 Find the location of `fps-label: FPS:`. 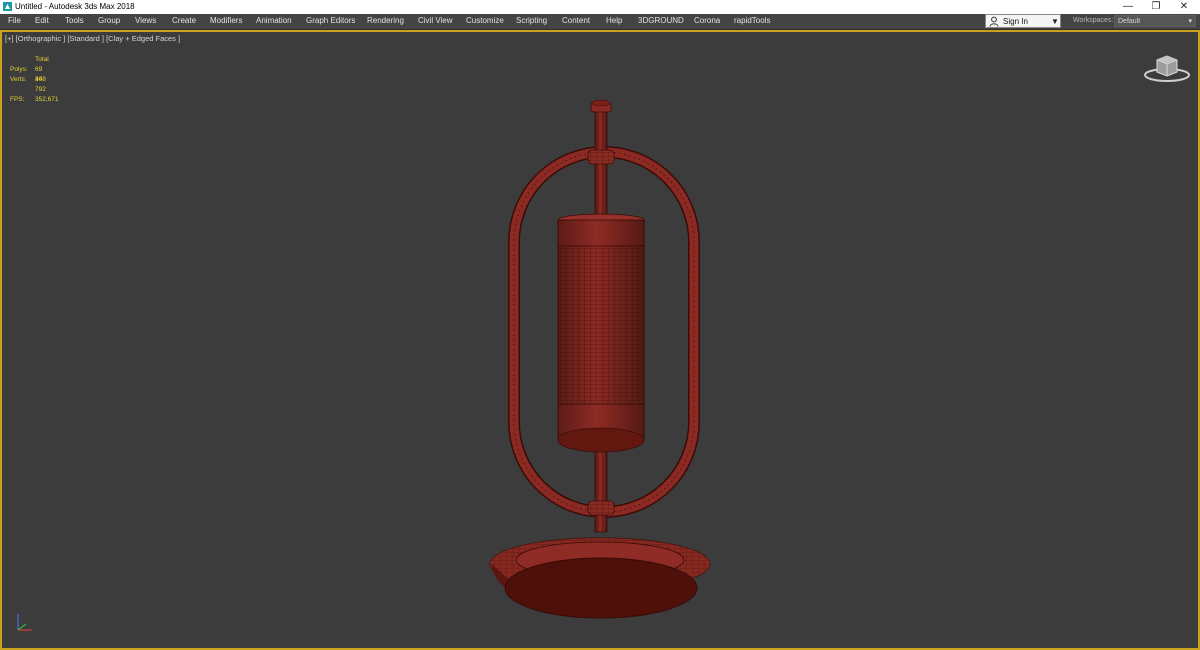

fps-label: FPS: is located at coordinates (17, 99).